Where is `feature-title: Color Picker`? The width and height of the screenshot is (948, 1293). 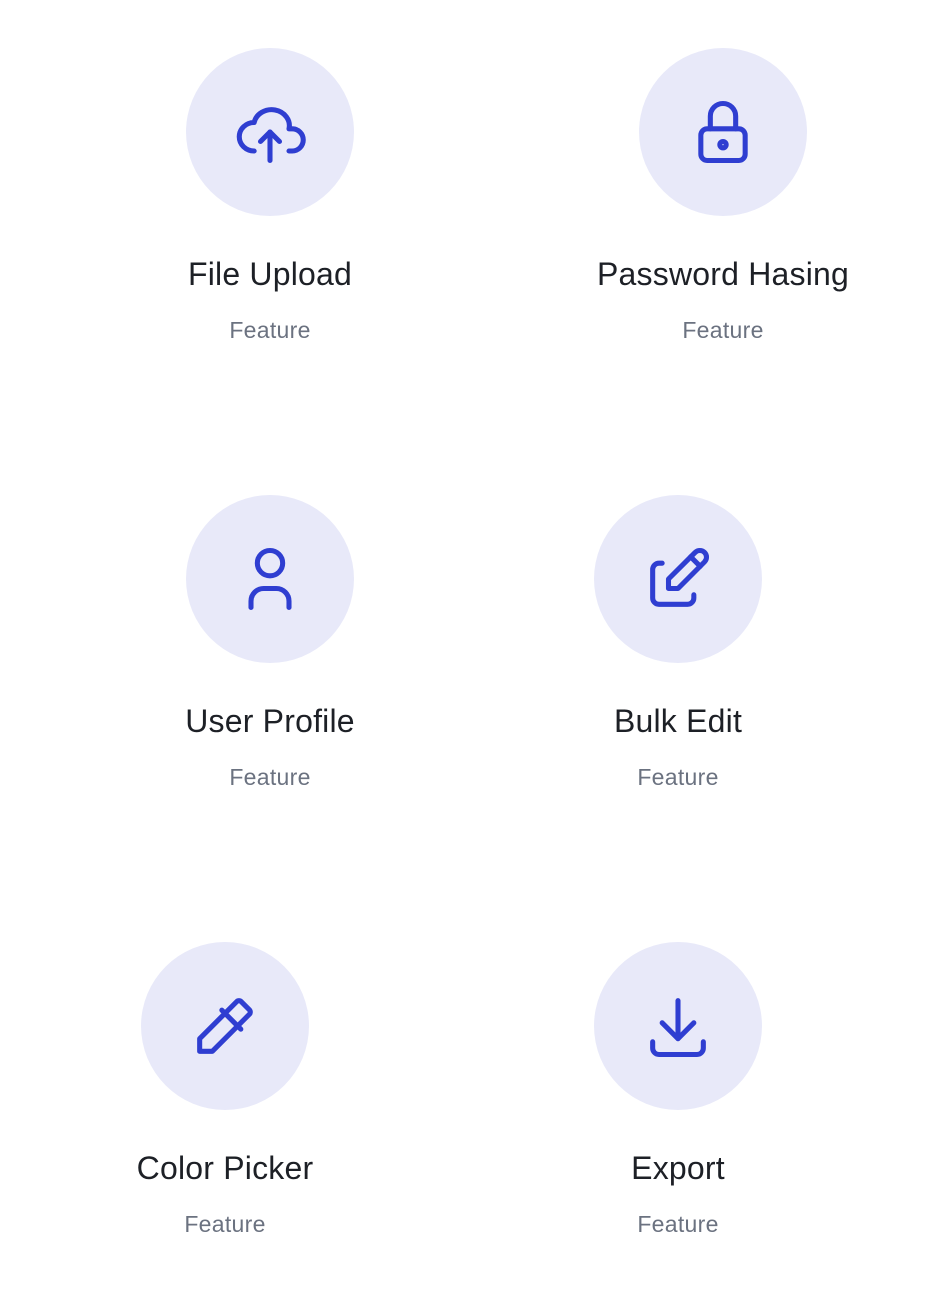
feature-title: Color Picker is located at coordinates (225, 1168).